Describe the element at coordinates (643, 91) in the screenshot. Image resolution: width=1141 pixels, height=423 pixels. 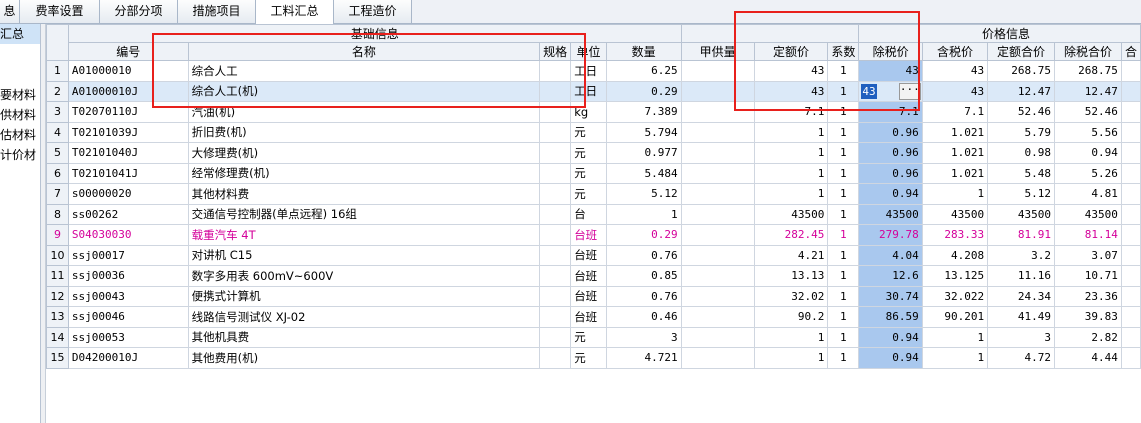
I see `cell-quantity: 0.29` at that location.